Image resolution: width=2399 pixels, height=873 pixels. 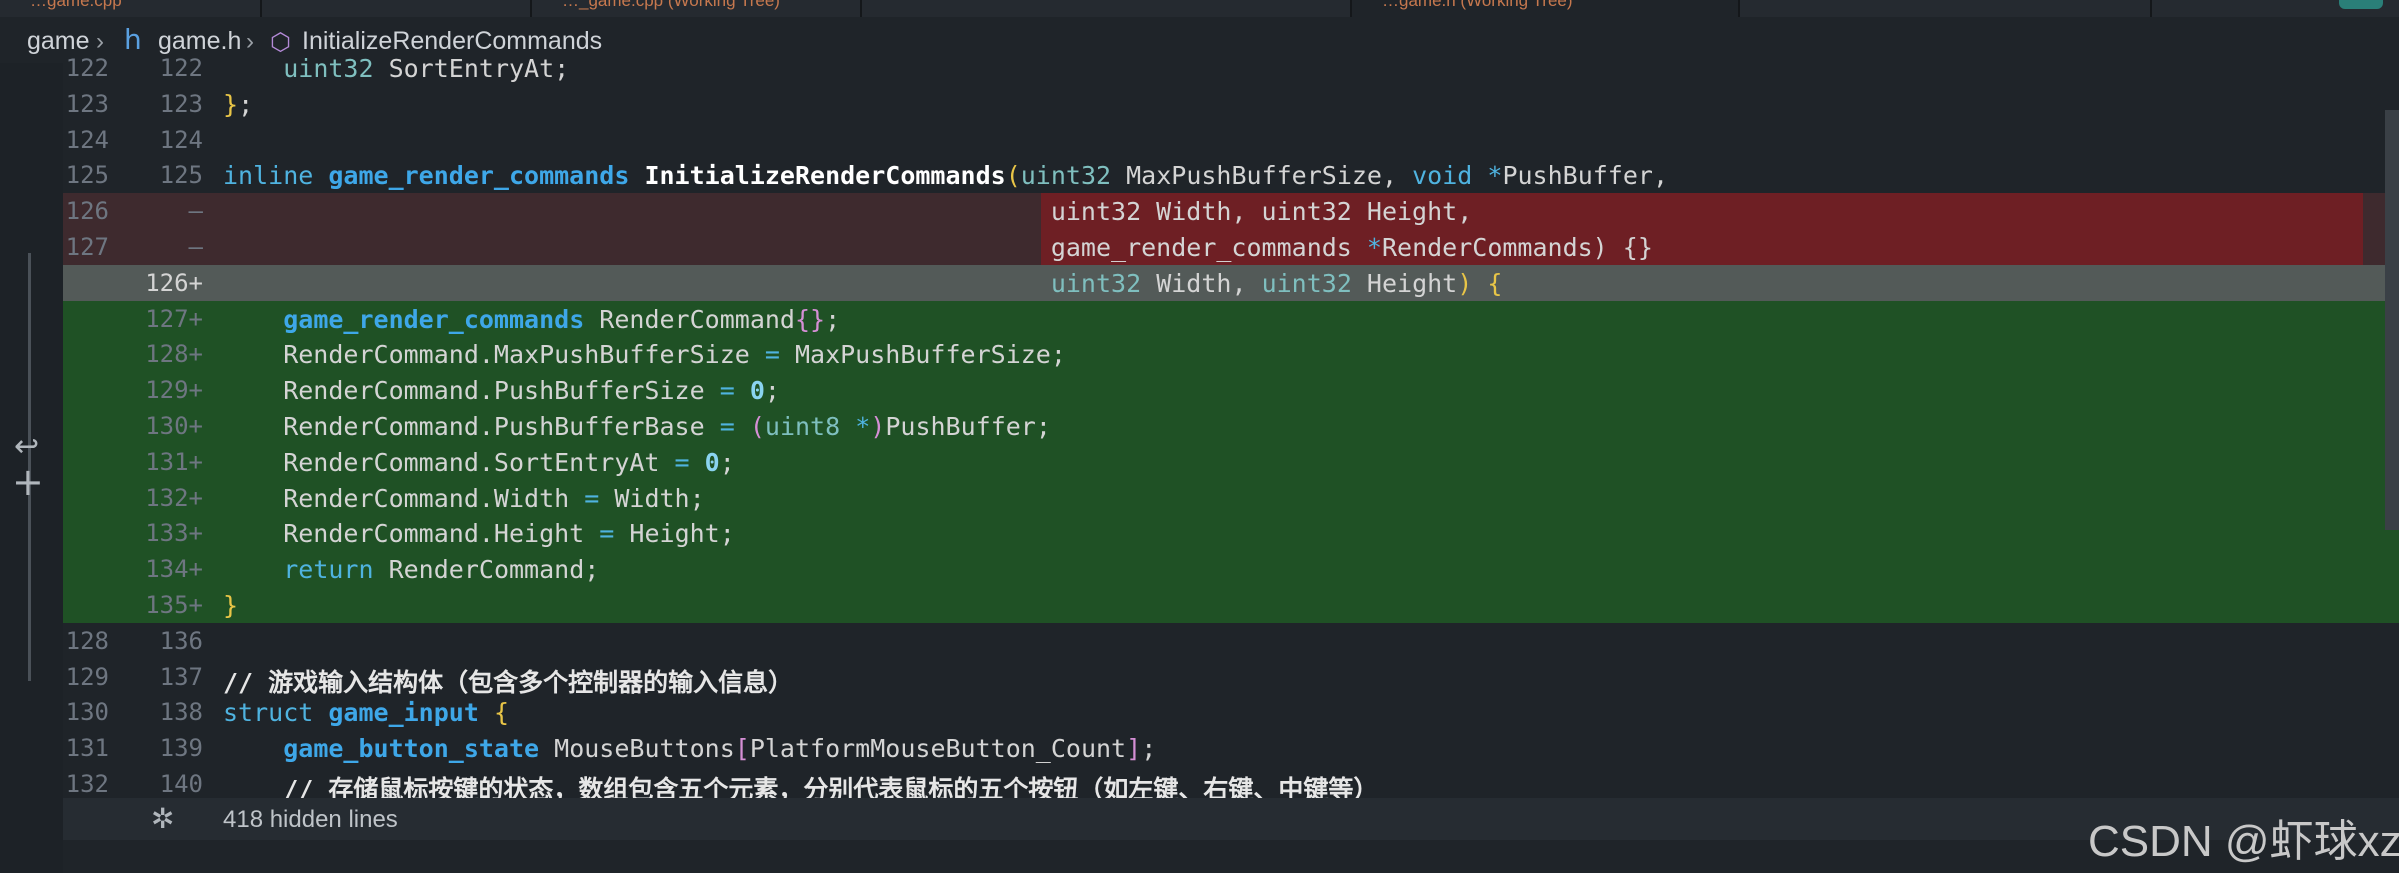 What do you see at coordinates (87, 784) in the screenshot?
I see `old-line-number: 132` at bounding box center [87, 784].